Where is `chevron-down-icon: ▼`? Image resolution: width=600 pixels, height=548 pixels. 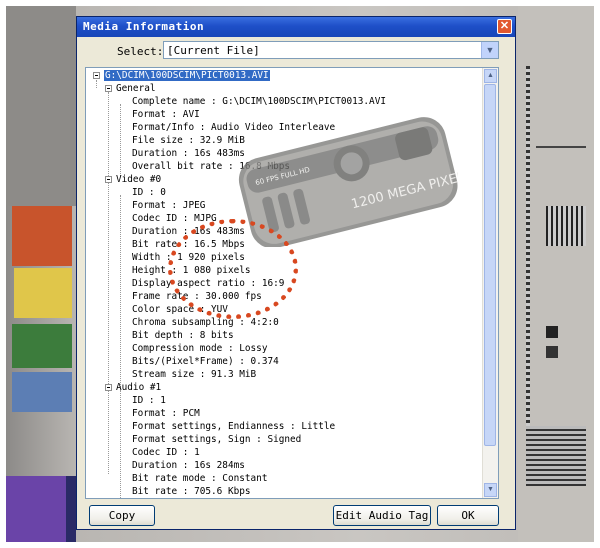
chevron-down-icon: ▼ is located at coordinates (489, 50).